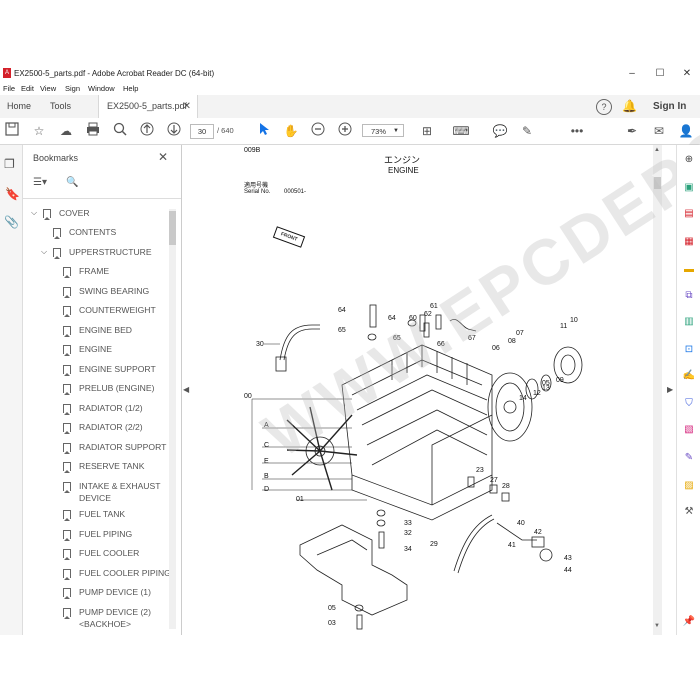 The height and width of the screenshot is (700, 700). Describe the element at coordinates (342, 330) in the screenshot. I see `callout-65: 65` at that location.